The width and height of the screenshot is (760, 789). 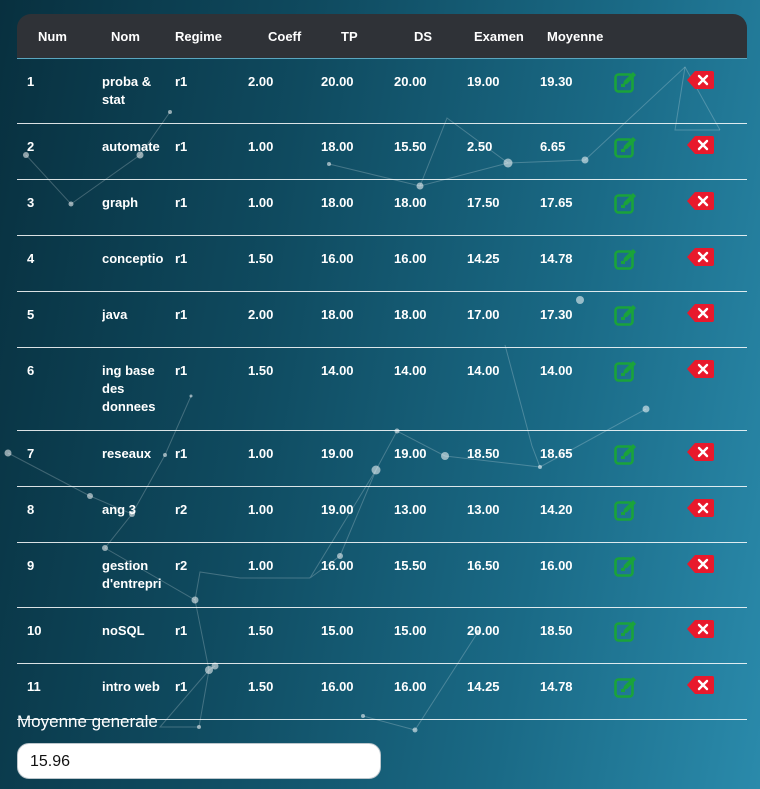 I want to click on cell-examen: 20.00, so click(x=483, y=630).